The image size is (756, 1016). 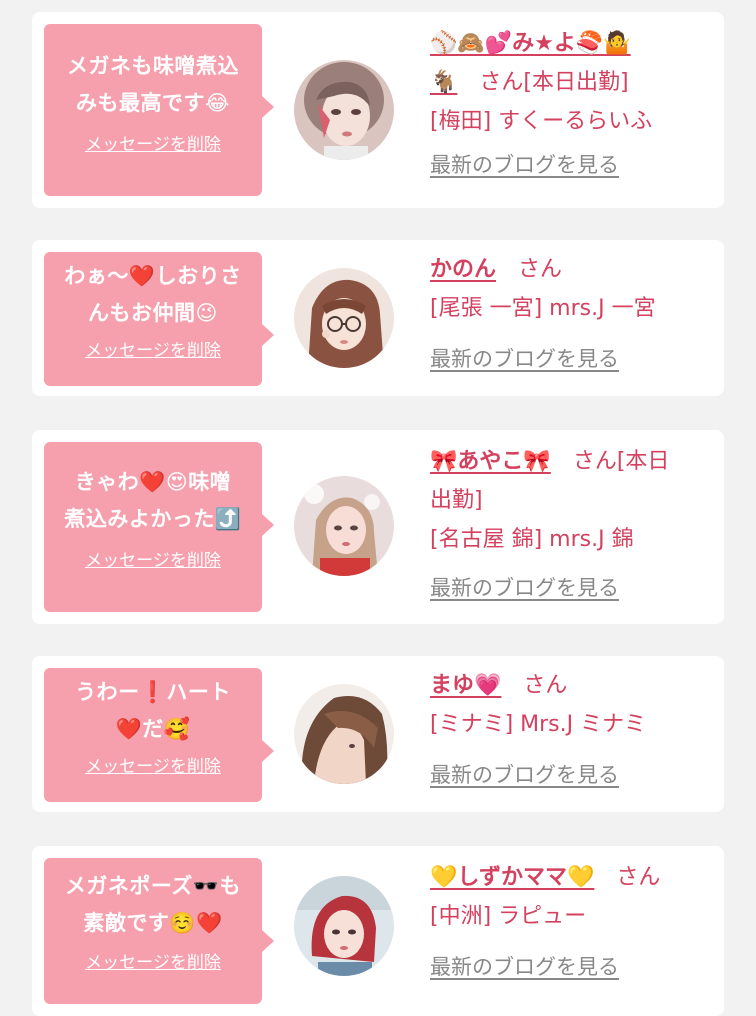 What do you see at coordinates (153, 295) in the screenshot?
I see `message-text: わぁ〜❤️しおりさ んもお仲間😉` at bounding box center [153, 295].